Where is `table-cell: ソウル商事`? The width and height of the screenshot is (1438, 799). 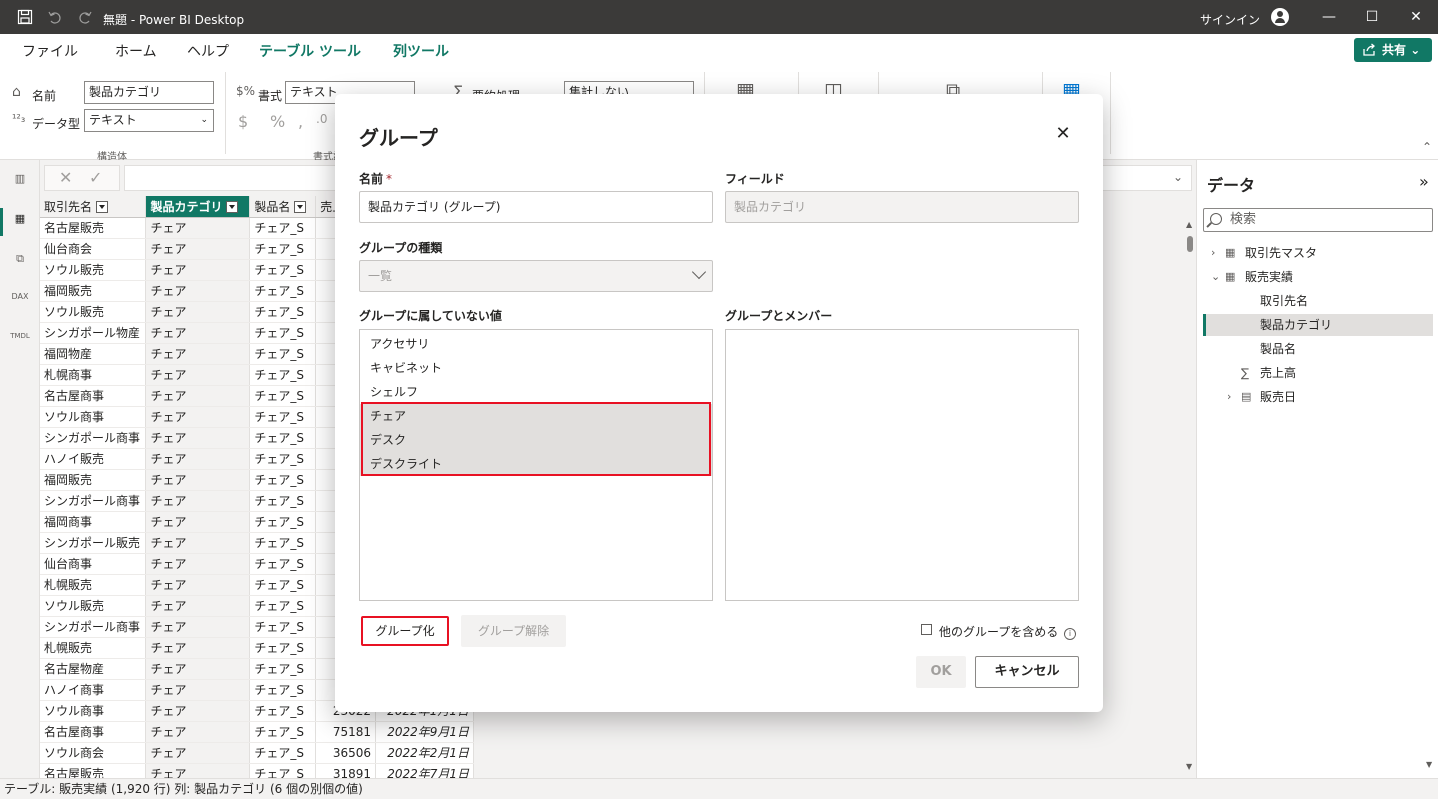
table-cell: ソウル商事 is located at coordinates (93, 711).